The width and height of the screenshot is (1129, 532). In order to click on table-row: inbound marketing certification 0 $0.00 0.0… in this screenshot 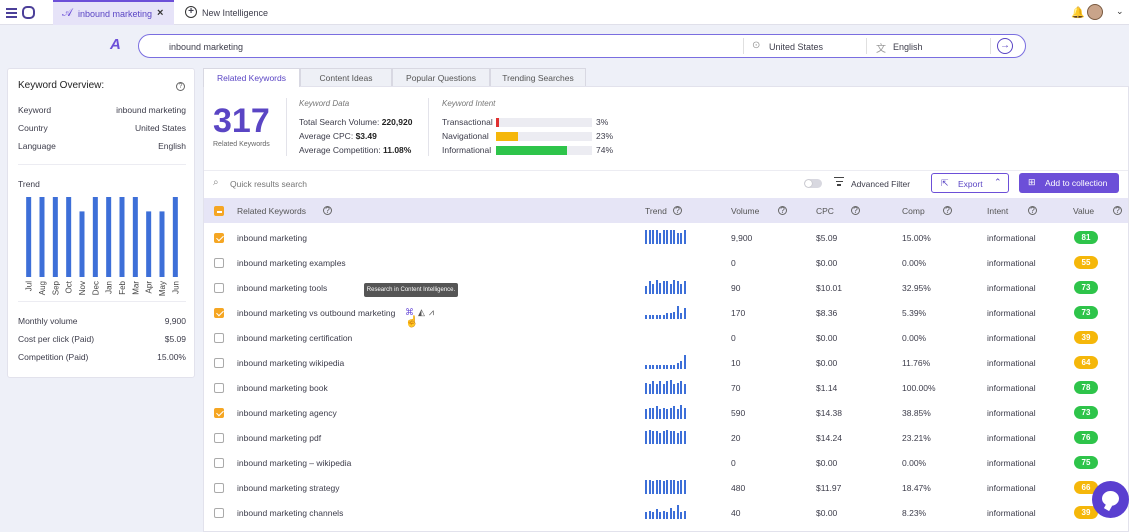, I will do `click(666, 337)`.